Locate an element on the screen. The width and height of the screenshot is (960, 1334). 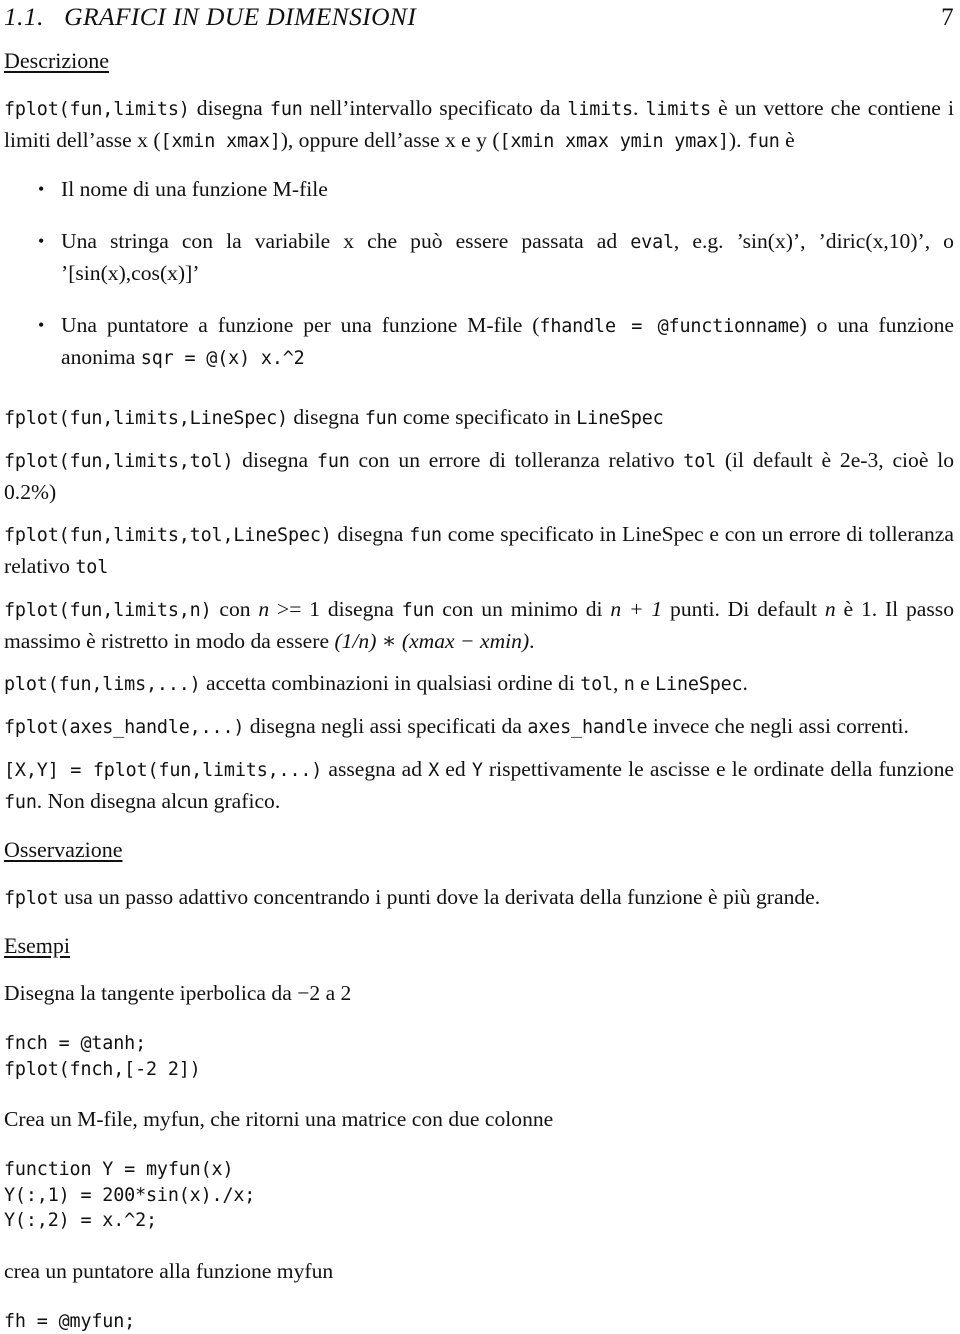
npoints-text-4: punti. Di default is located at coordinates (743, 609).